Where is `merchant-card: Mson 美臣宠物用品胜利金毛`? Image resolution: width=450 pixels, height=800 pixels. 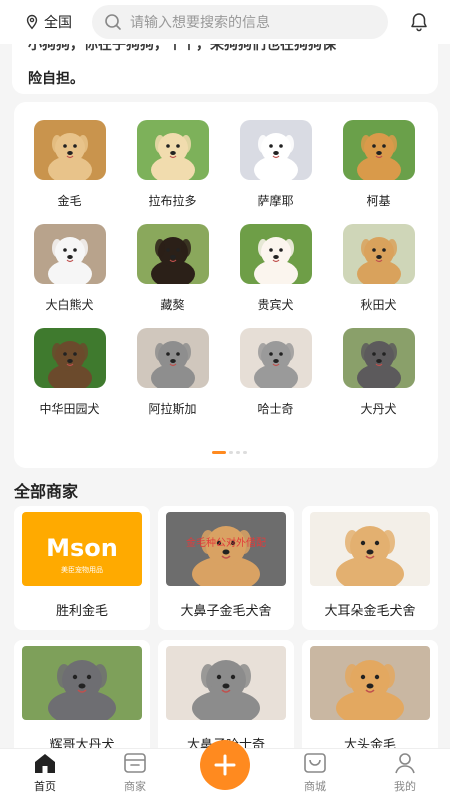
merchant-card: Mson 美臣宠物用品胜利金毛 is located at coordinates (82, 568).